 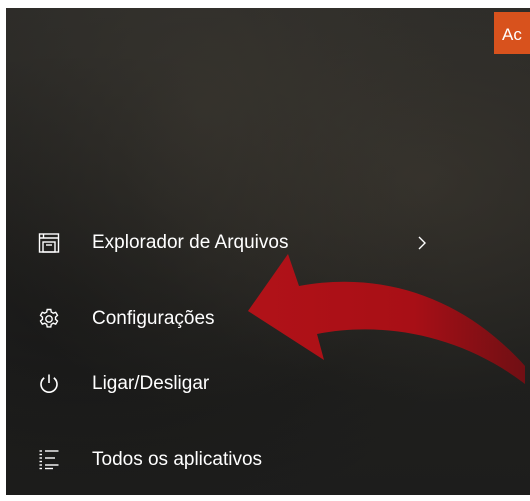 I want to click on menu-item-all-apps: Todos os aplicativos, so click(x=226, y=460).